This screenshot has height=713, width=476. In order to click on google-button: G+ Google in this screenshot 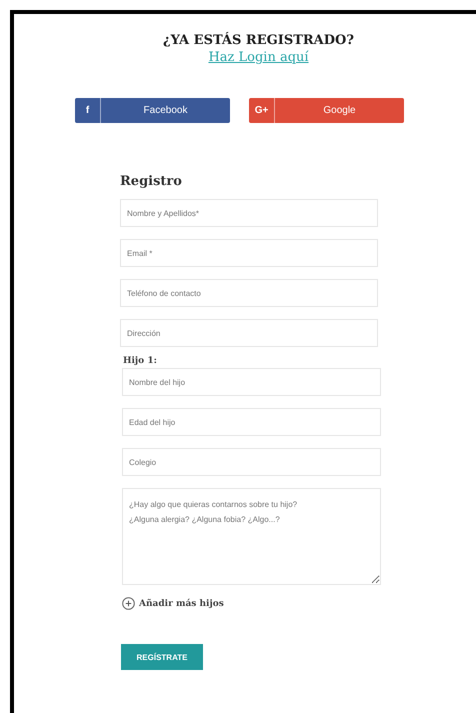, I will do `click(326, 110)`.